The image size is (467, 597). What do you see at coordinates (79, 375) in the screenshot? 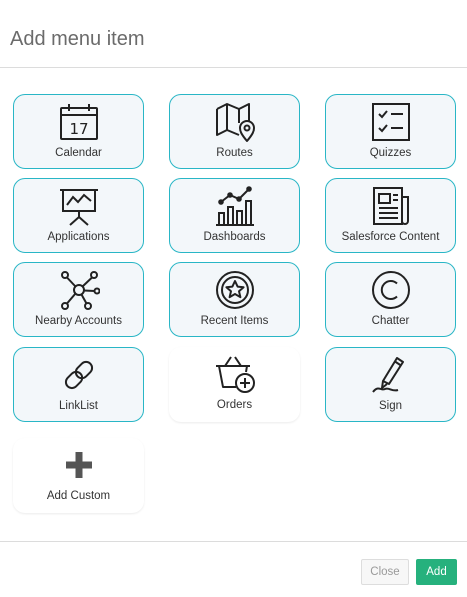
I see `link-icon` at bounding box center [79, 375].